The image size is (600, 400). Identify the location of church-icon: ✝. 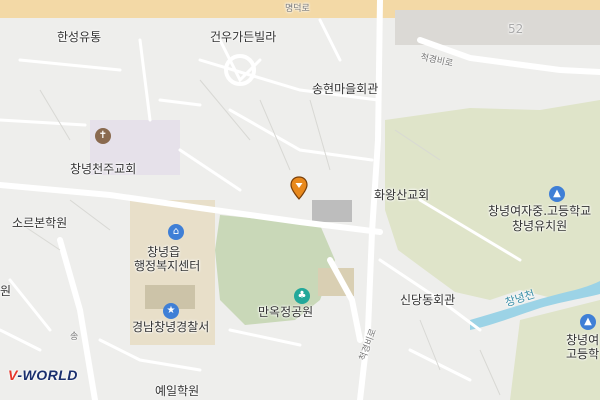
(103, 136).